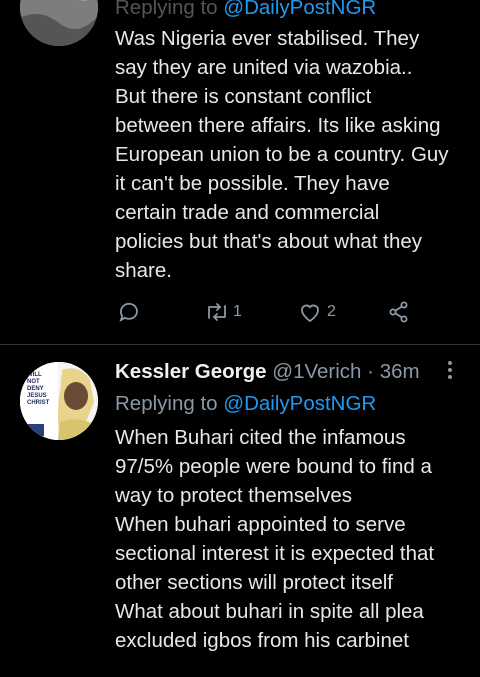  What do you see at coordinates (310, 313) in the screenshot?
I see `like-icon` at bounding box center [310, 313].